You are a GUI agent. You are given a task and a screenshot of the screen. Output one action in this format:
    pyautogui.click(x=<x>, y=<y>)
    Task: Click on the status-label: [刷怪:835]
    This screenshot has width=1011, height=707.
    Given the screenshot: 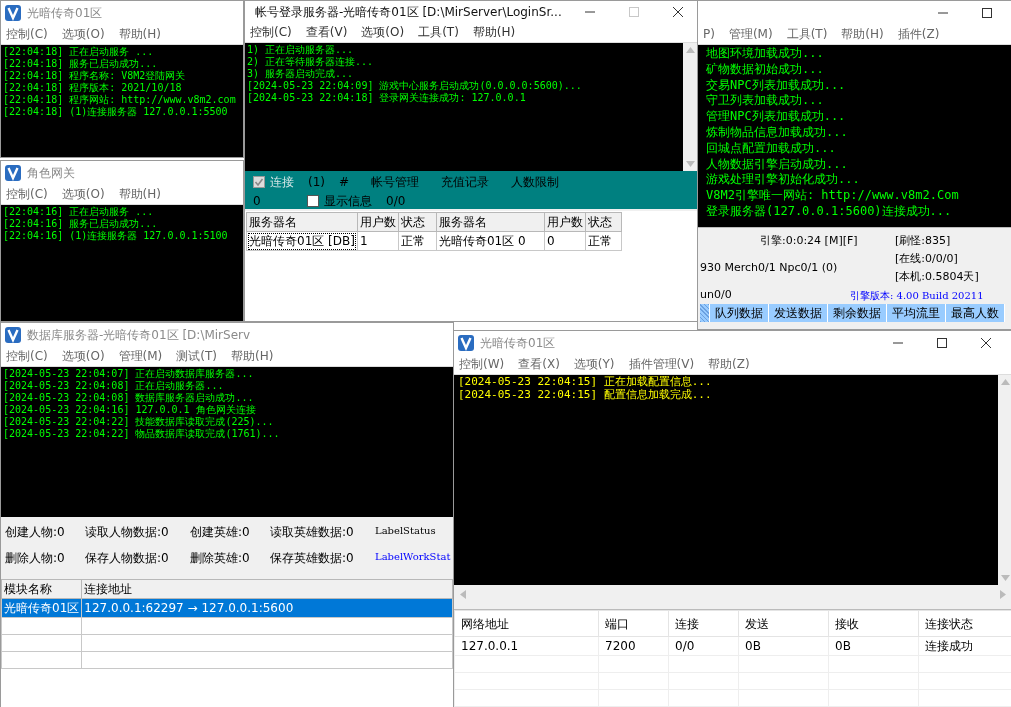 What is the action you would take?
    pyautogui.click(x=923, y=240)
    